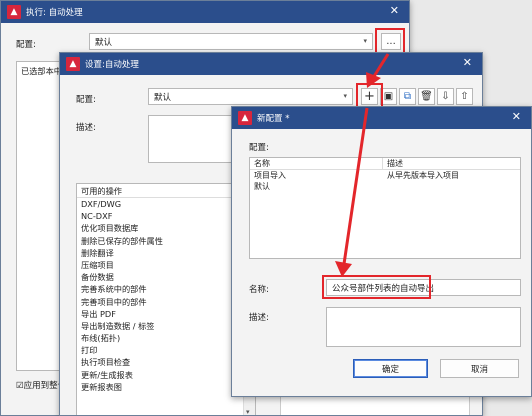 The height and width of the screenshot is (416, 532). I want to click on list-item: 完善系统中的部件, so click(166, 289).